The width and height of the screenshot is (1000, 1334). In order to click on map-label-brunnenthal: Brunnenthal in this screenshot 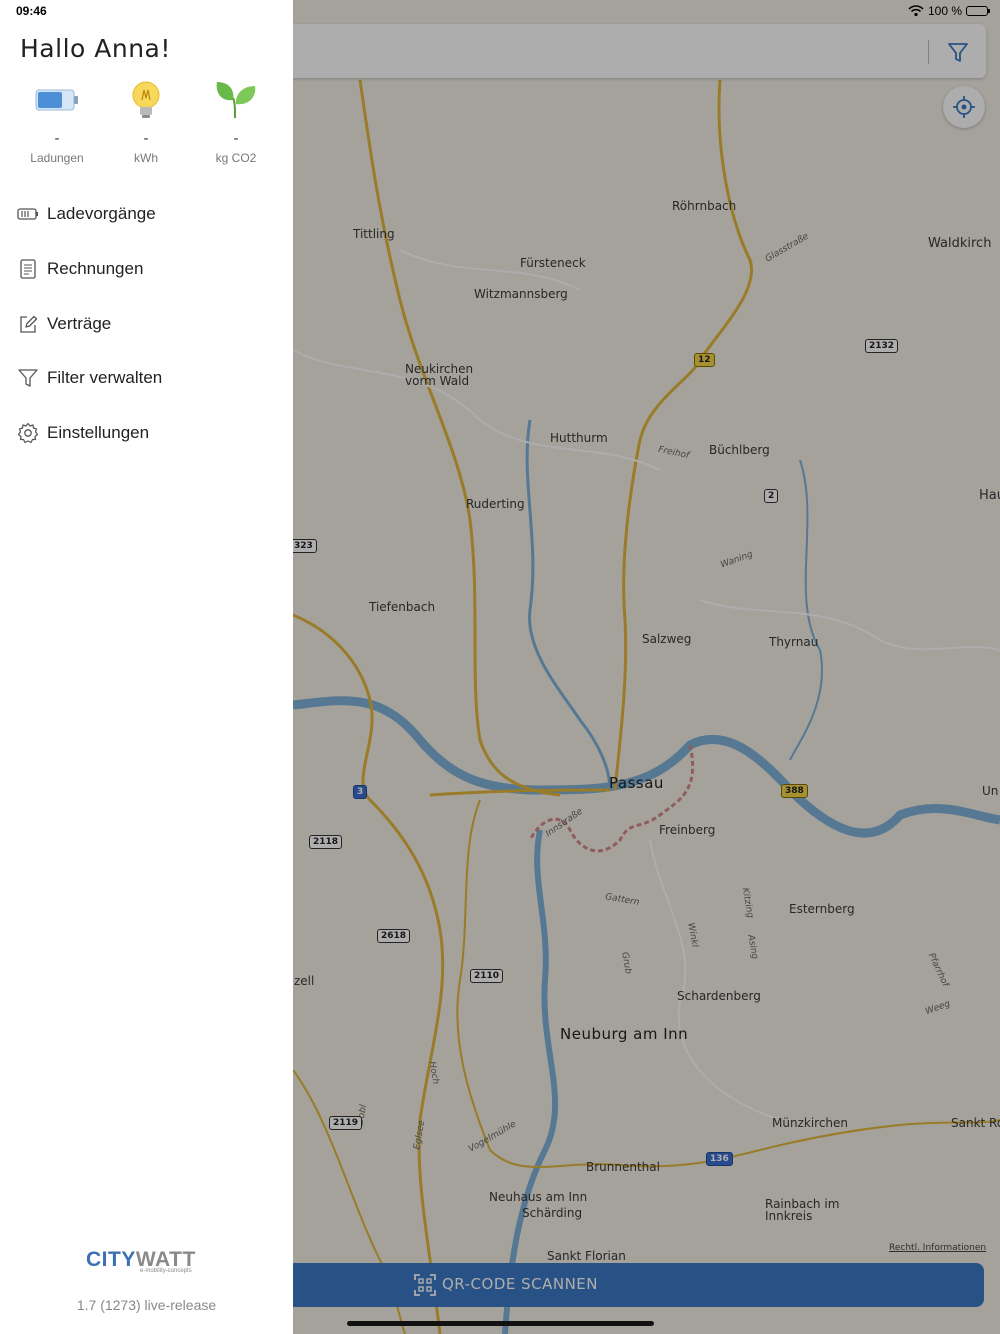, I will do `click(623, 1167)`.